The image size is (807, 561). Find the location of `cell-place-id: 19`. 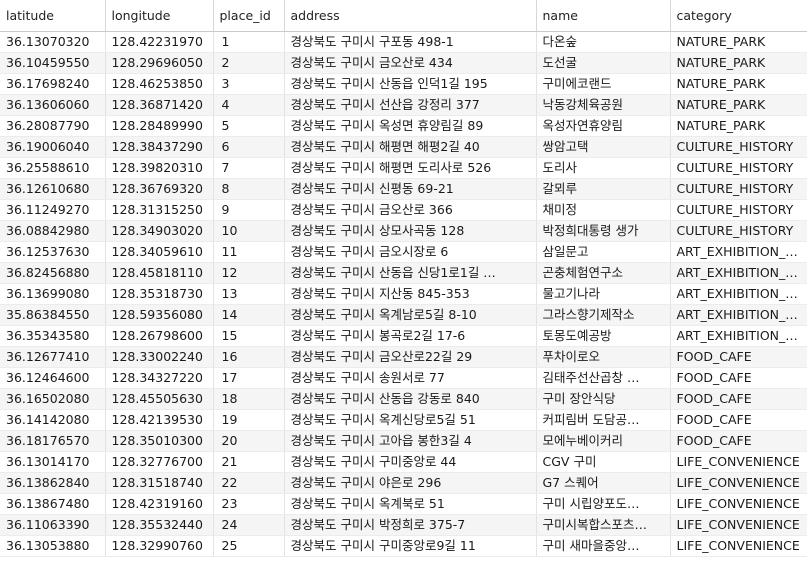

cell-place-id: 19 is located at coordinates (249, 420).